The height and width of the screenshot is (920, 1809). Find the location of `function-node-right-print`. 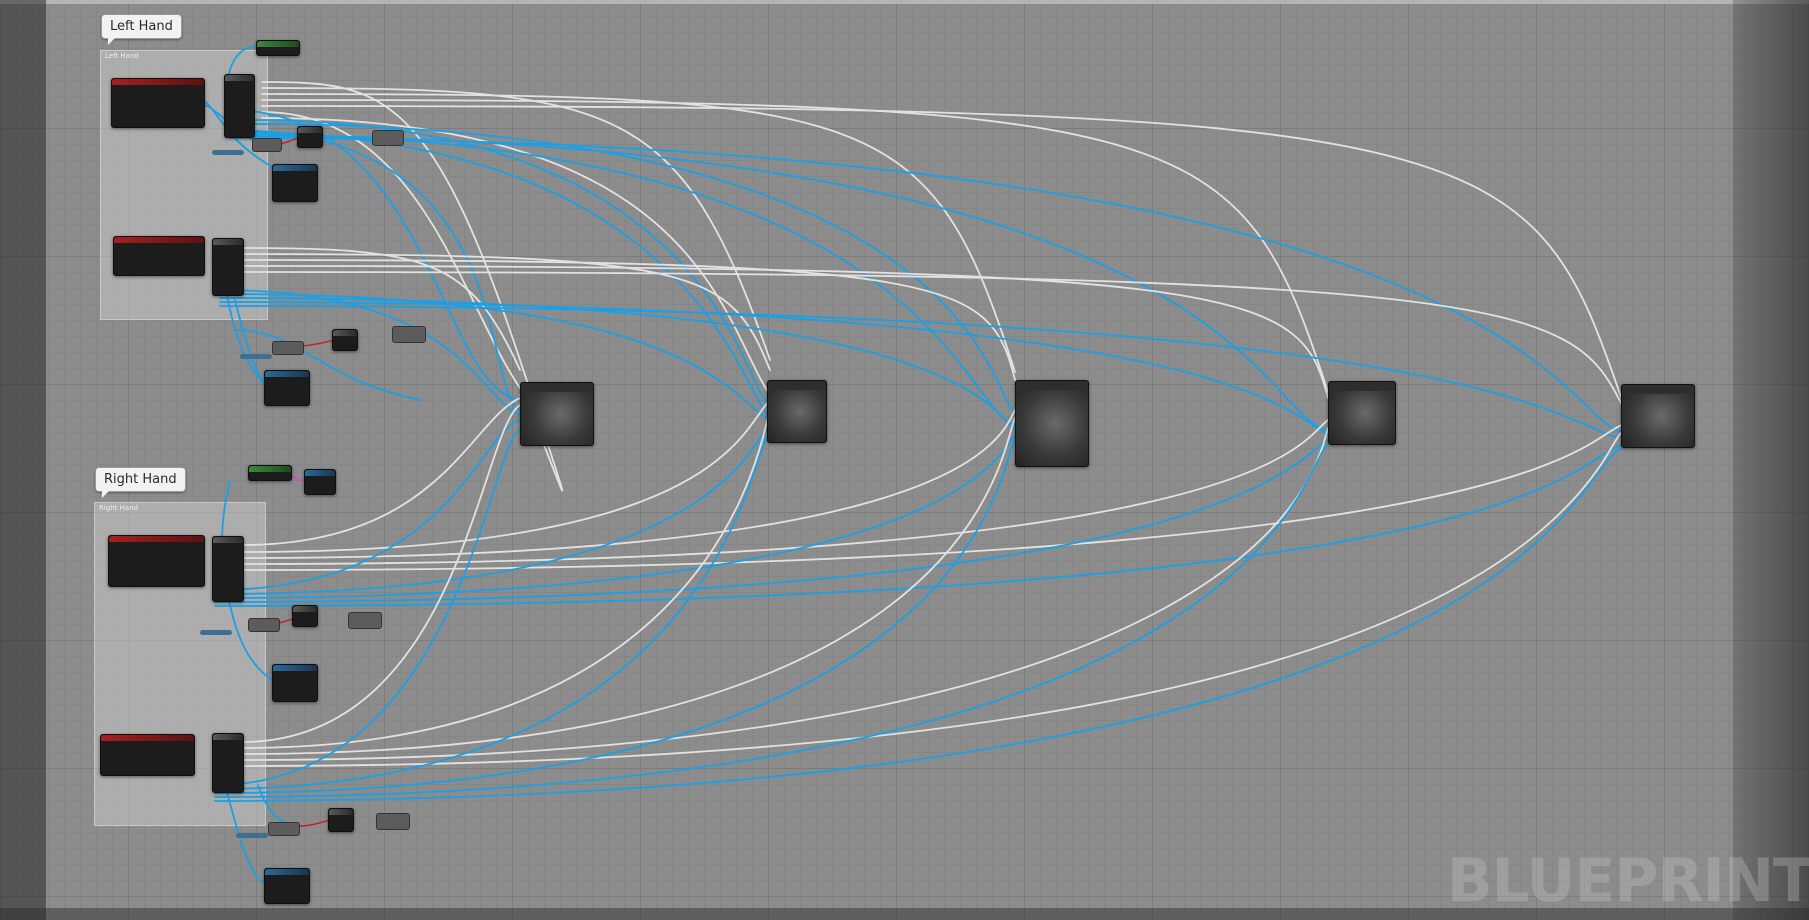

function-node-right-print is located at coordinates (320, 482).